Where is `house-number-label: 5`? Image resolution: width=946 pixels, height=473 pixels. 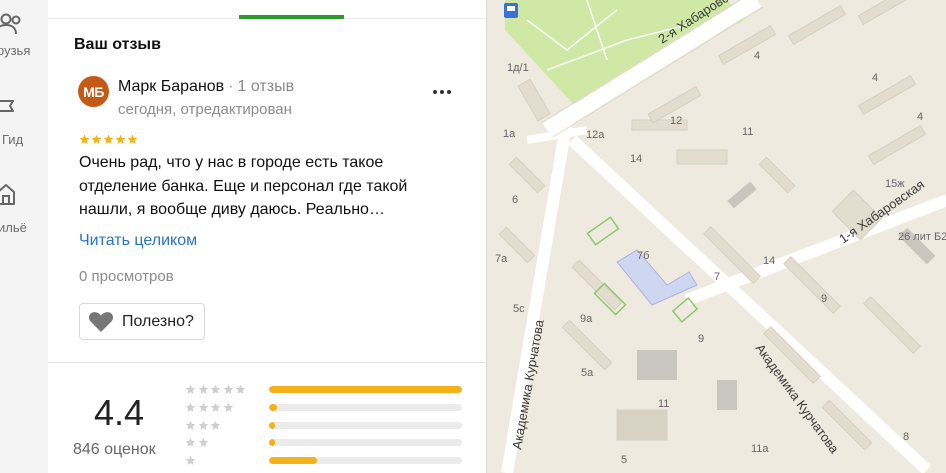 house-number-label: 5 is located at coordinates (624, 460).